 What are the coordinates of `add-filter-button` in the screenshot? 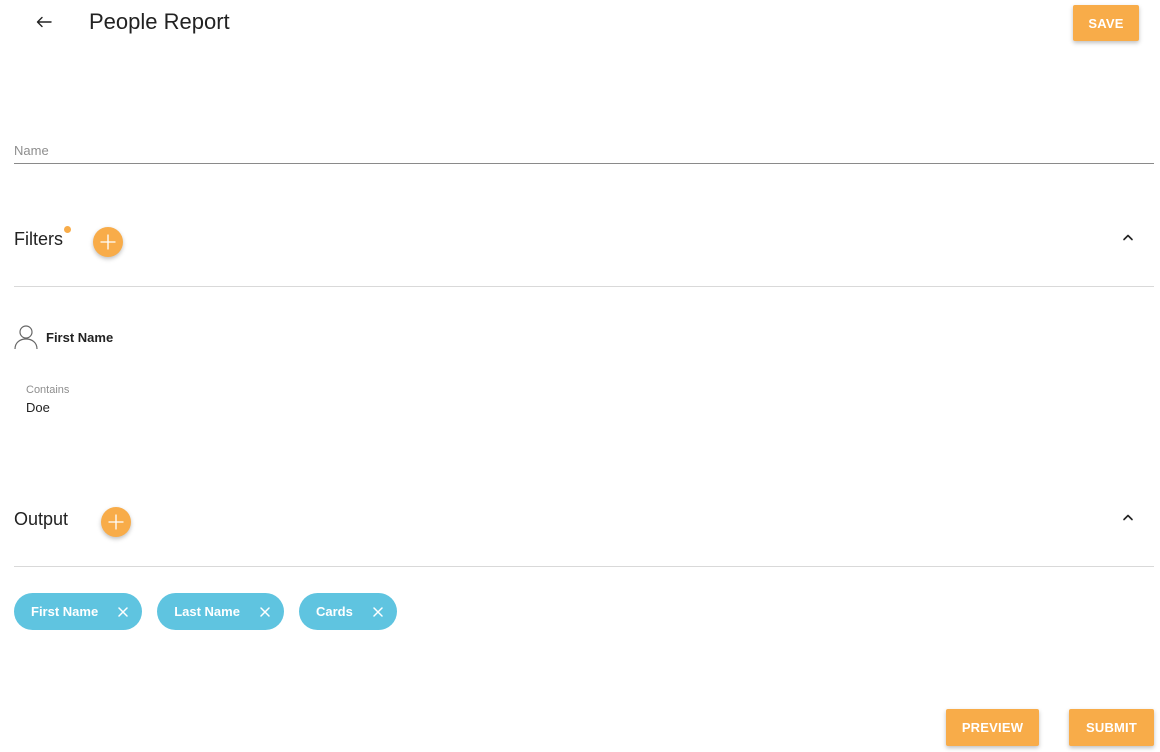 It's located at (108, 242).